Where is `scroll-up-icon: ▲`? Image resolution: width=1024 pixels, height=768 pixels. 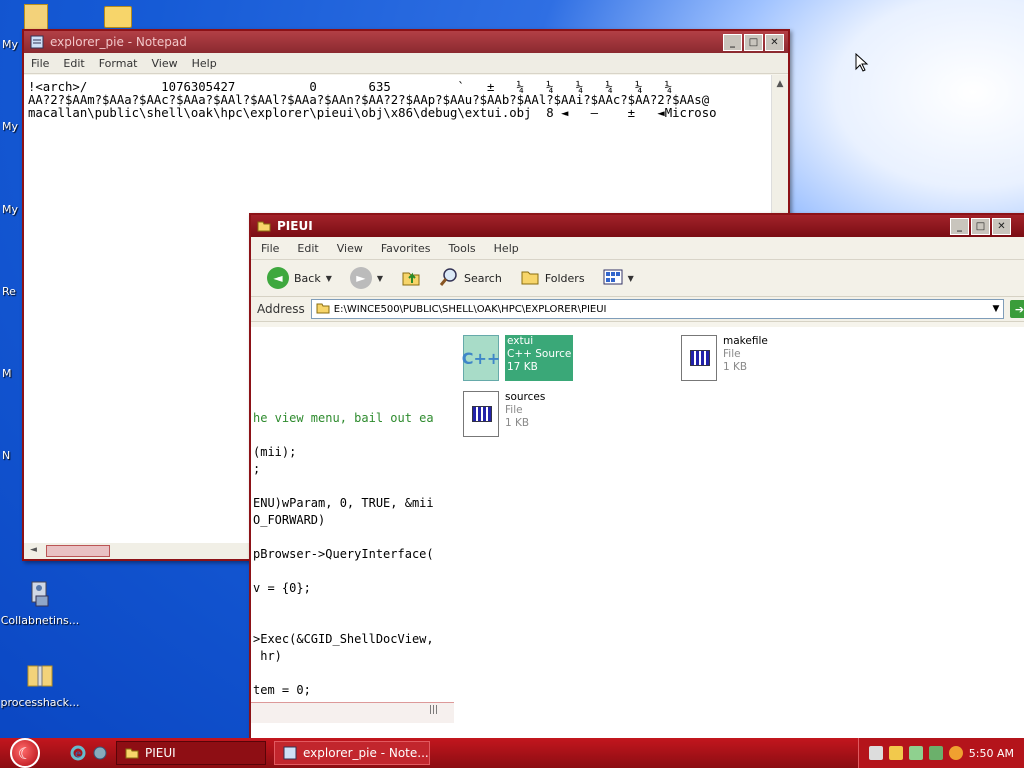
scroll-up-icon: ▲ is located at coordinates (780, 84).